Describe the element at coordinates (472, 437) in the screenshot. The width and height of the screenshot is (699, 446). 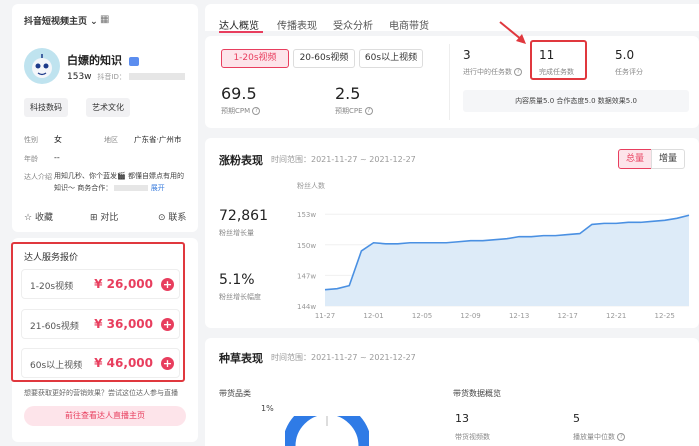
I see `goods-count-label: 带货视频数` at that location.